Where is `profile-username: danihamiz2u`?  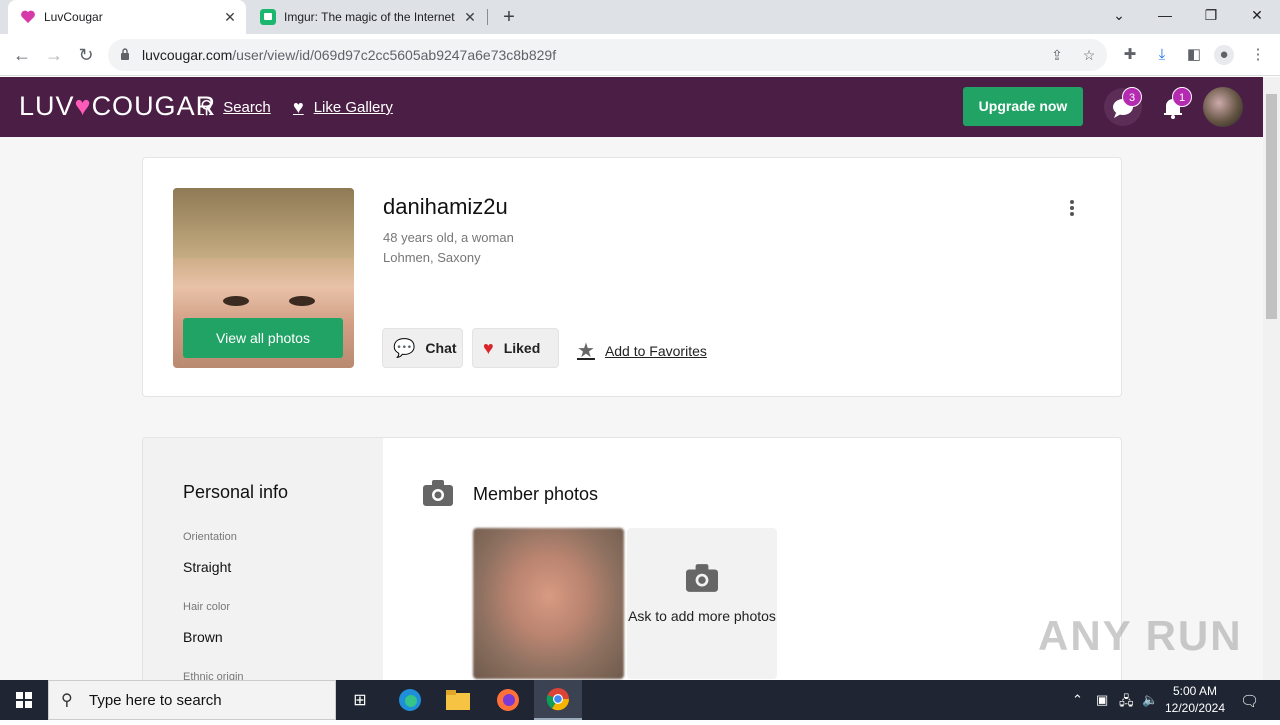
profile-username: danihamiz2u is located at coordinates (445, 206).